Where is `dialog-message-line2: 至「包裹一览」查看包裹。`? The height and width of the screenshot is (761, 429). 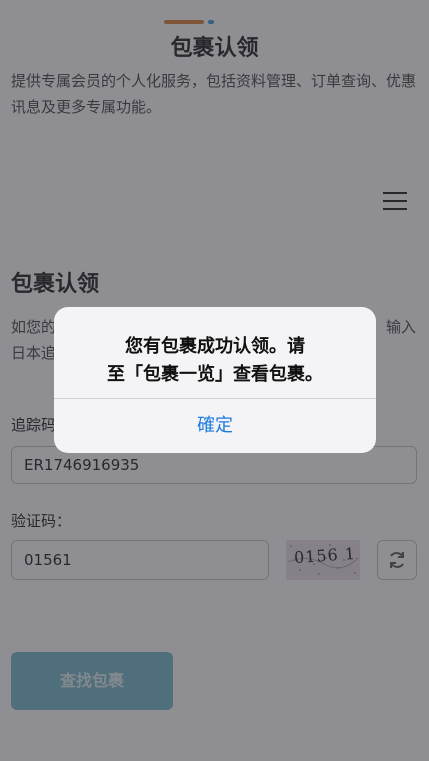
dialog-message-line2: 至「包裹一览」查看包裹。 is located at coordinates (215, 374).